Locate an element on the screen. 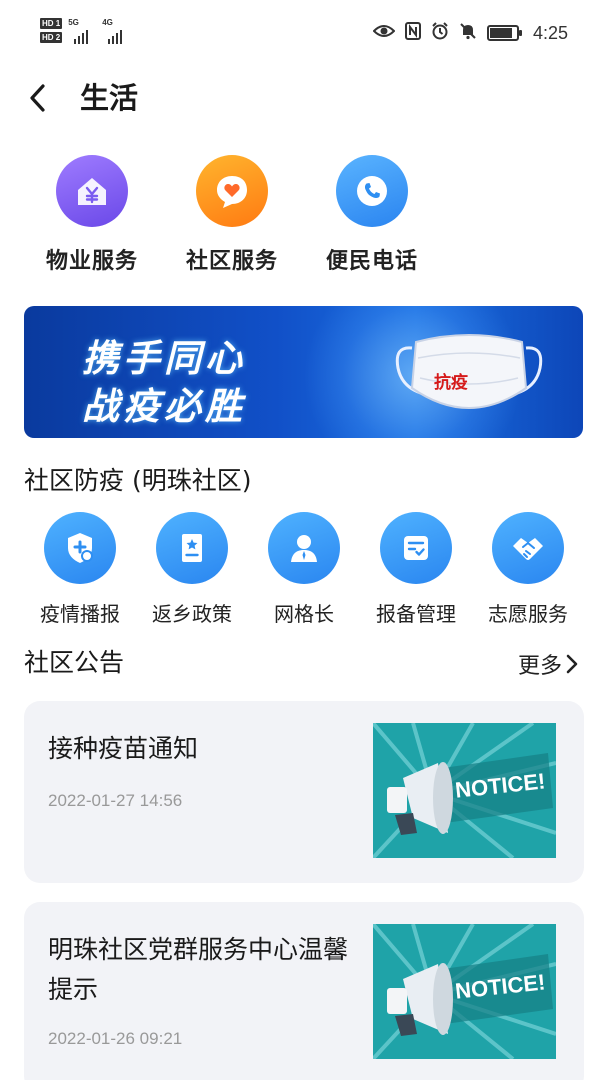  volunteer-service-label: 志愿服务 is located at coordinates (528, 614).